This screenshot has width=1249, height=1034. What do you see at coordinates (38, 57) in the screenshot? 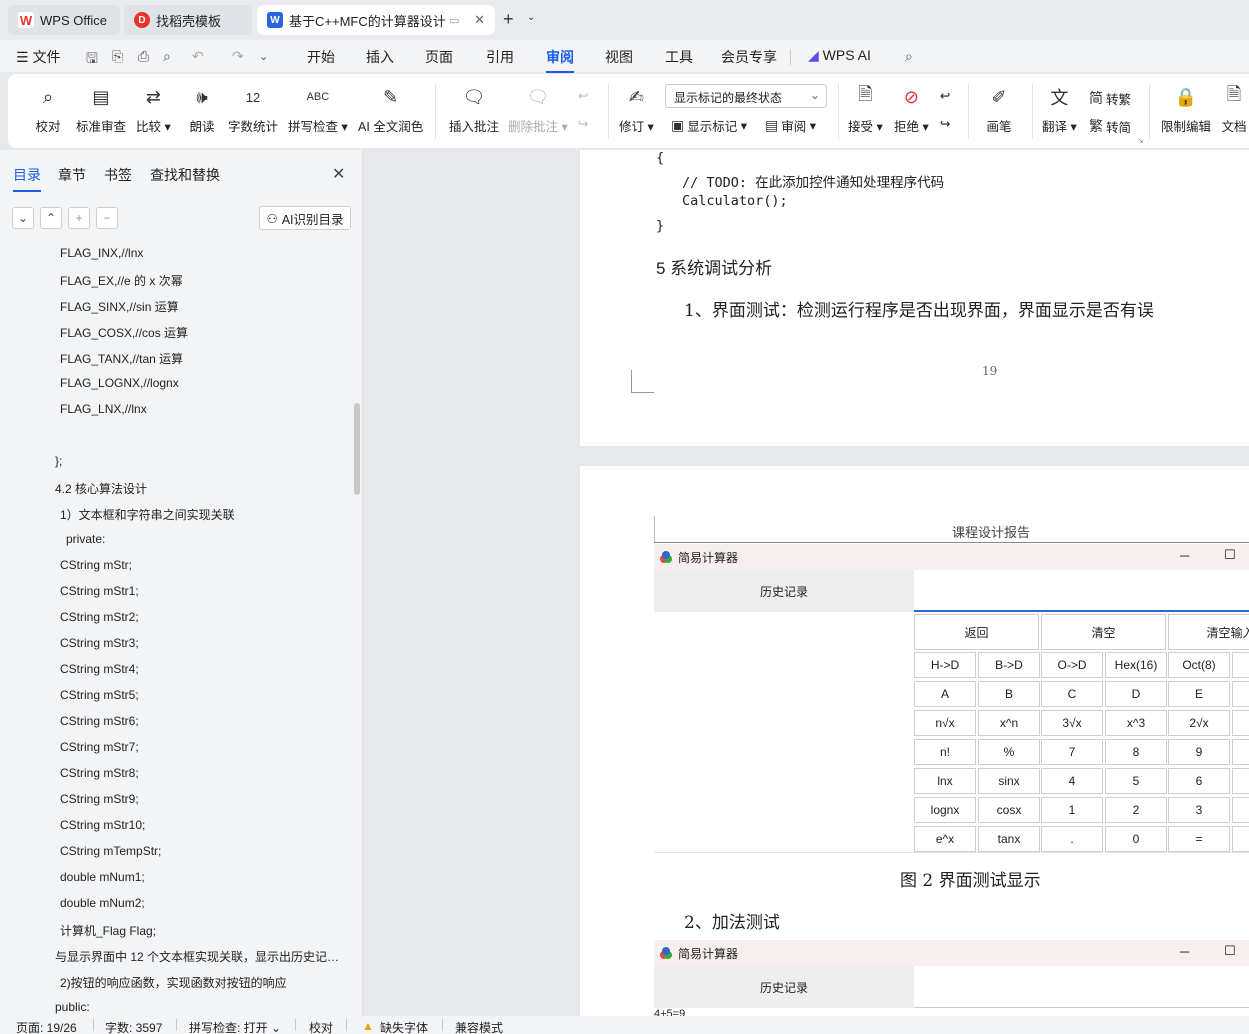
I see `file-menu: ☰ 文件` at bounding box center [38, 57].